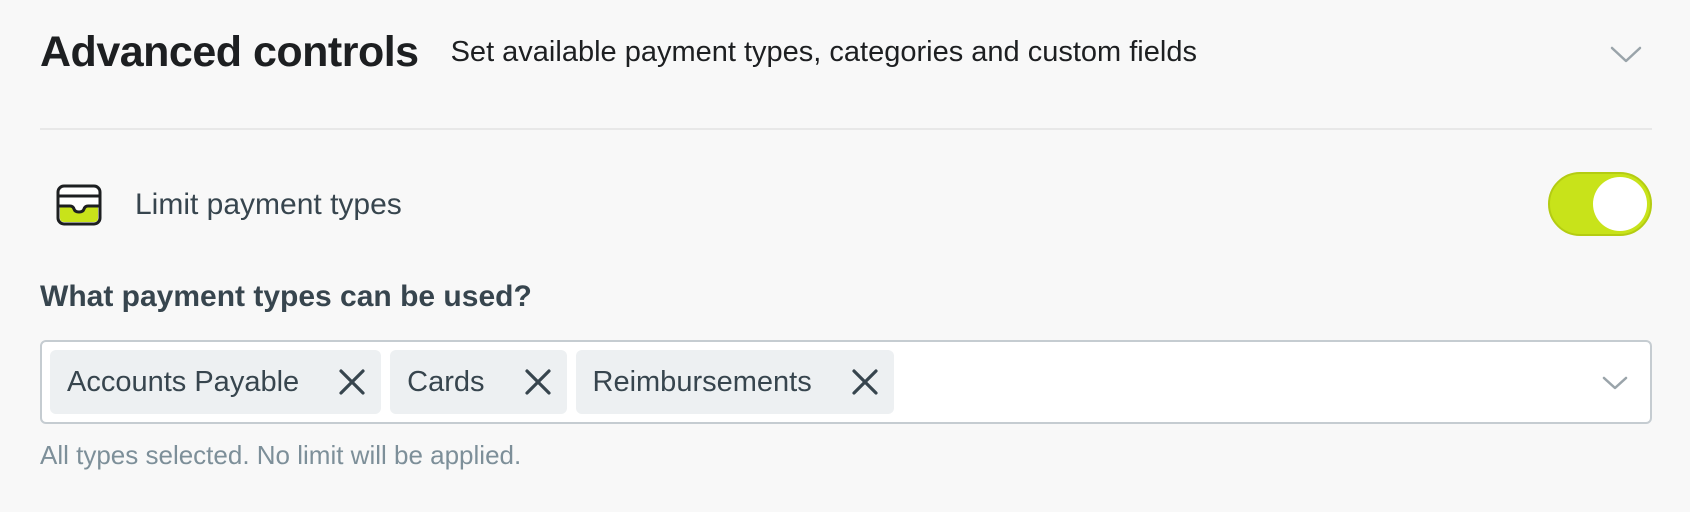  I want to click on chip-accounts-payable: Accounts Payable, so click(216, 382).